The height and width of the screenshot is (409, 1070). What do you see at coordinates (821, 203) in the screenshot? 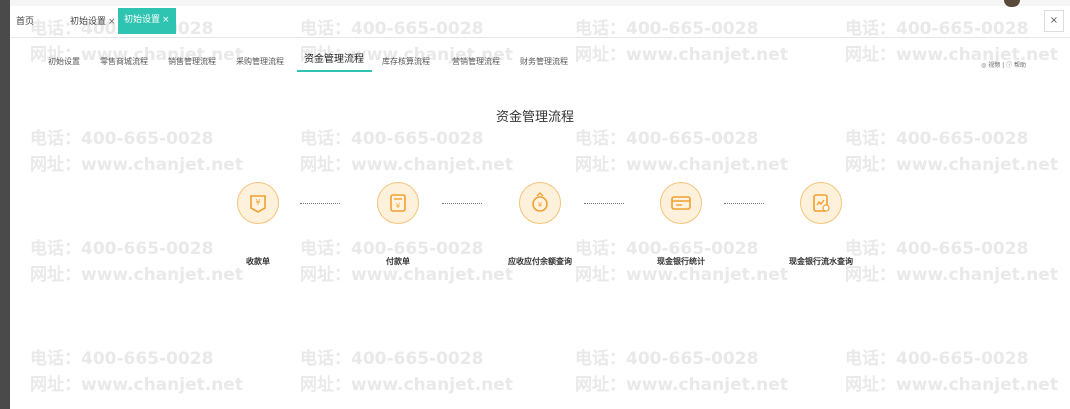
I see `cash-flow-query-icon` at bounding box center [821, 203].